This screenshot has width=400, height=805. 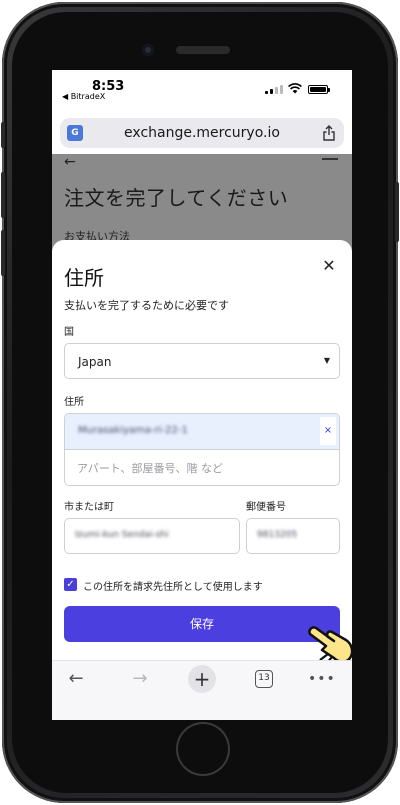 What do you see at coordinates (202, 87) in the screenshot?
I see `status-bar: 8:53 ◀ BitradeX` at bounding box center [202, 87].